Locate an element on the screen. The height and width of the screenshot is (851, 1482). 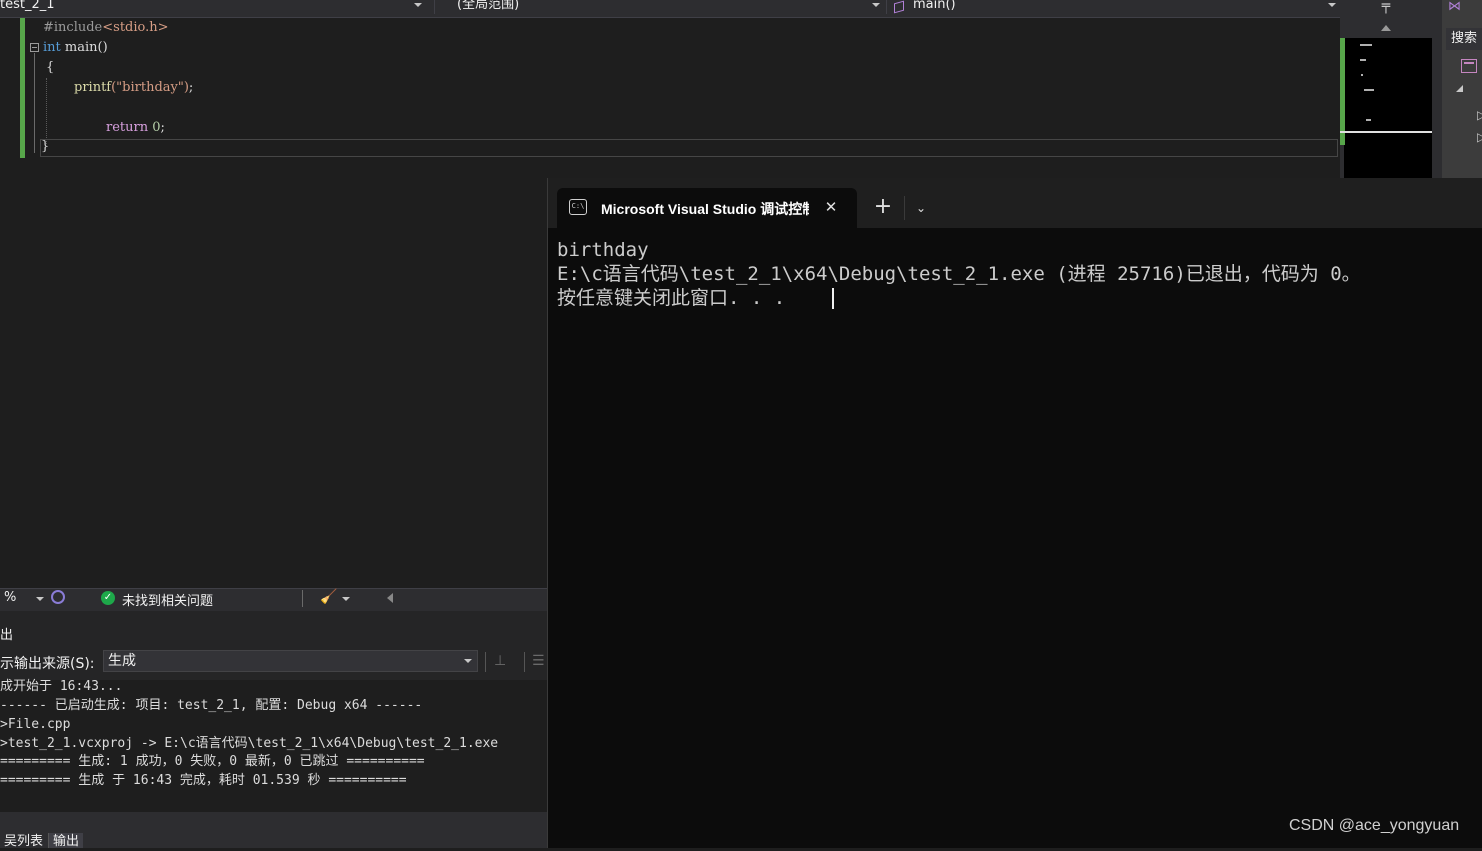
find-message-icon: ⊥ is located at coordinates (500, 661).